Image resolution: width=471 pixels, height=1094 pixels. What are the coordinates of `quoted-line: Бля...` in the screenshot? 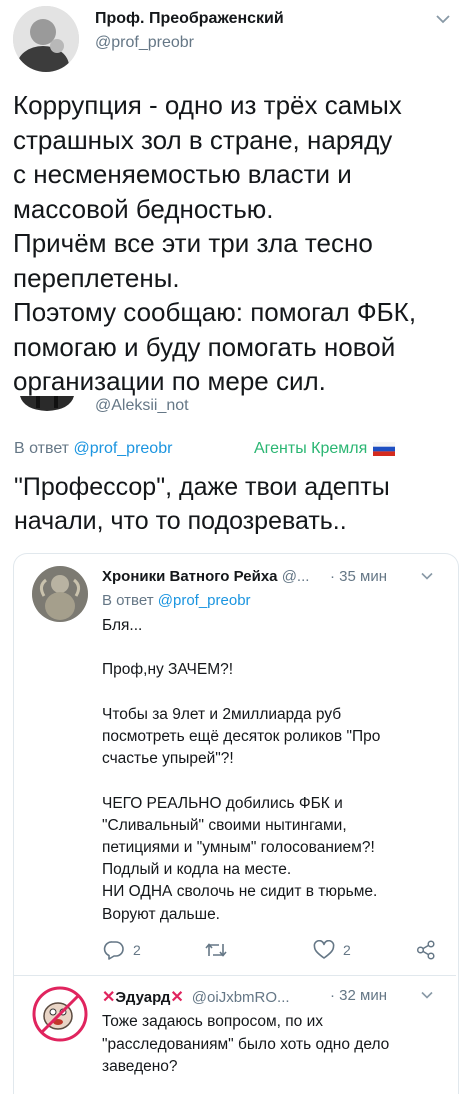 It's located at (122, 625).